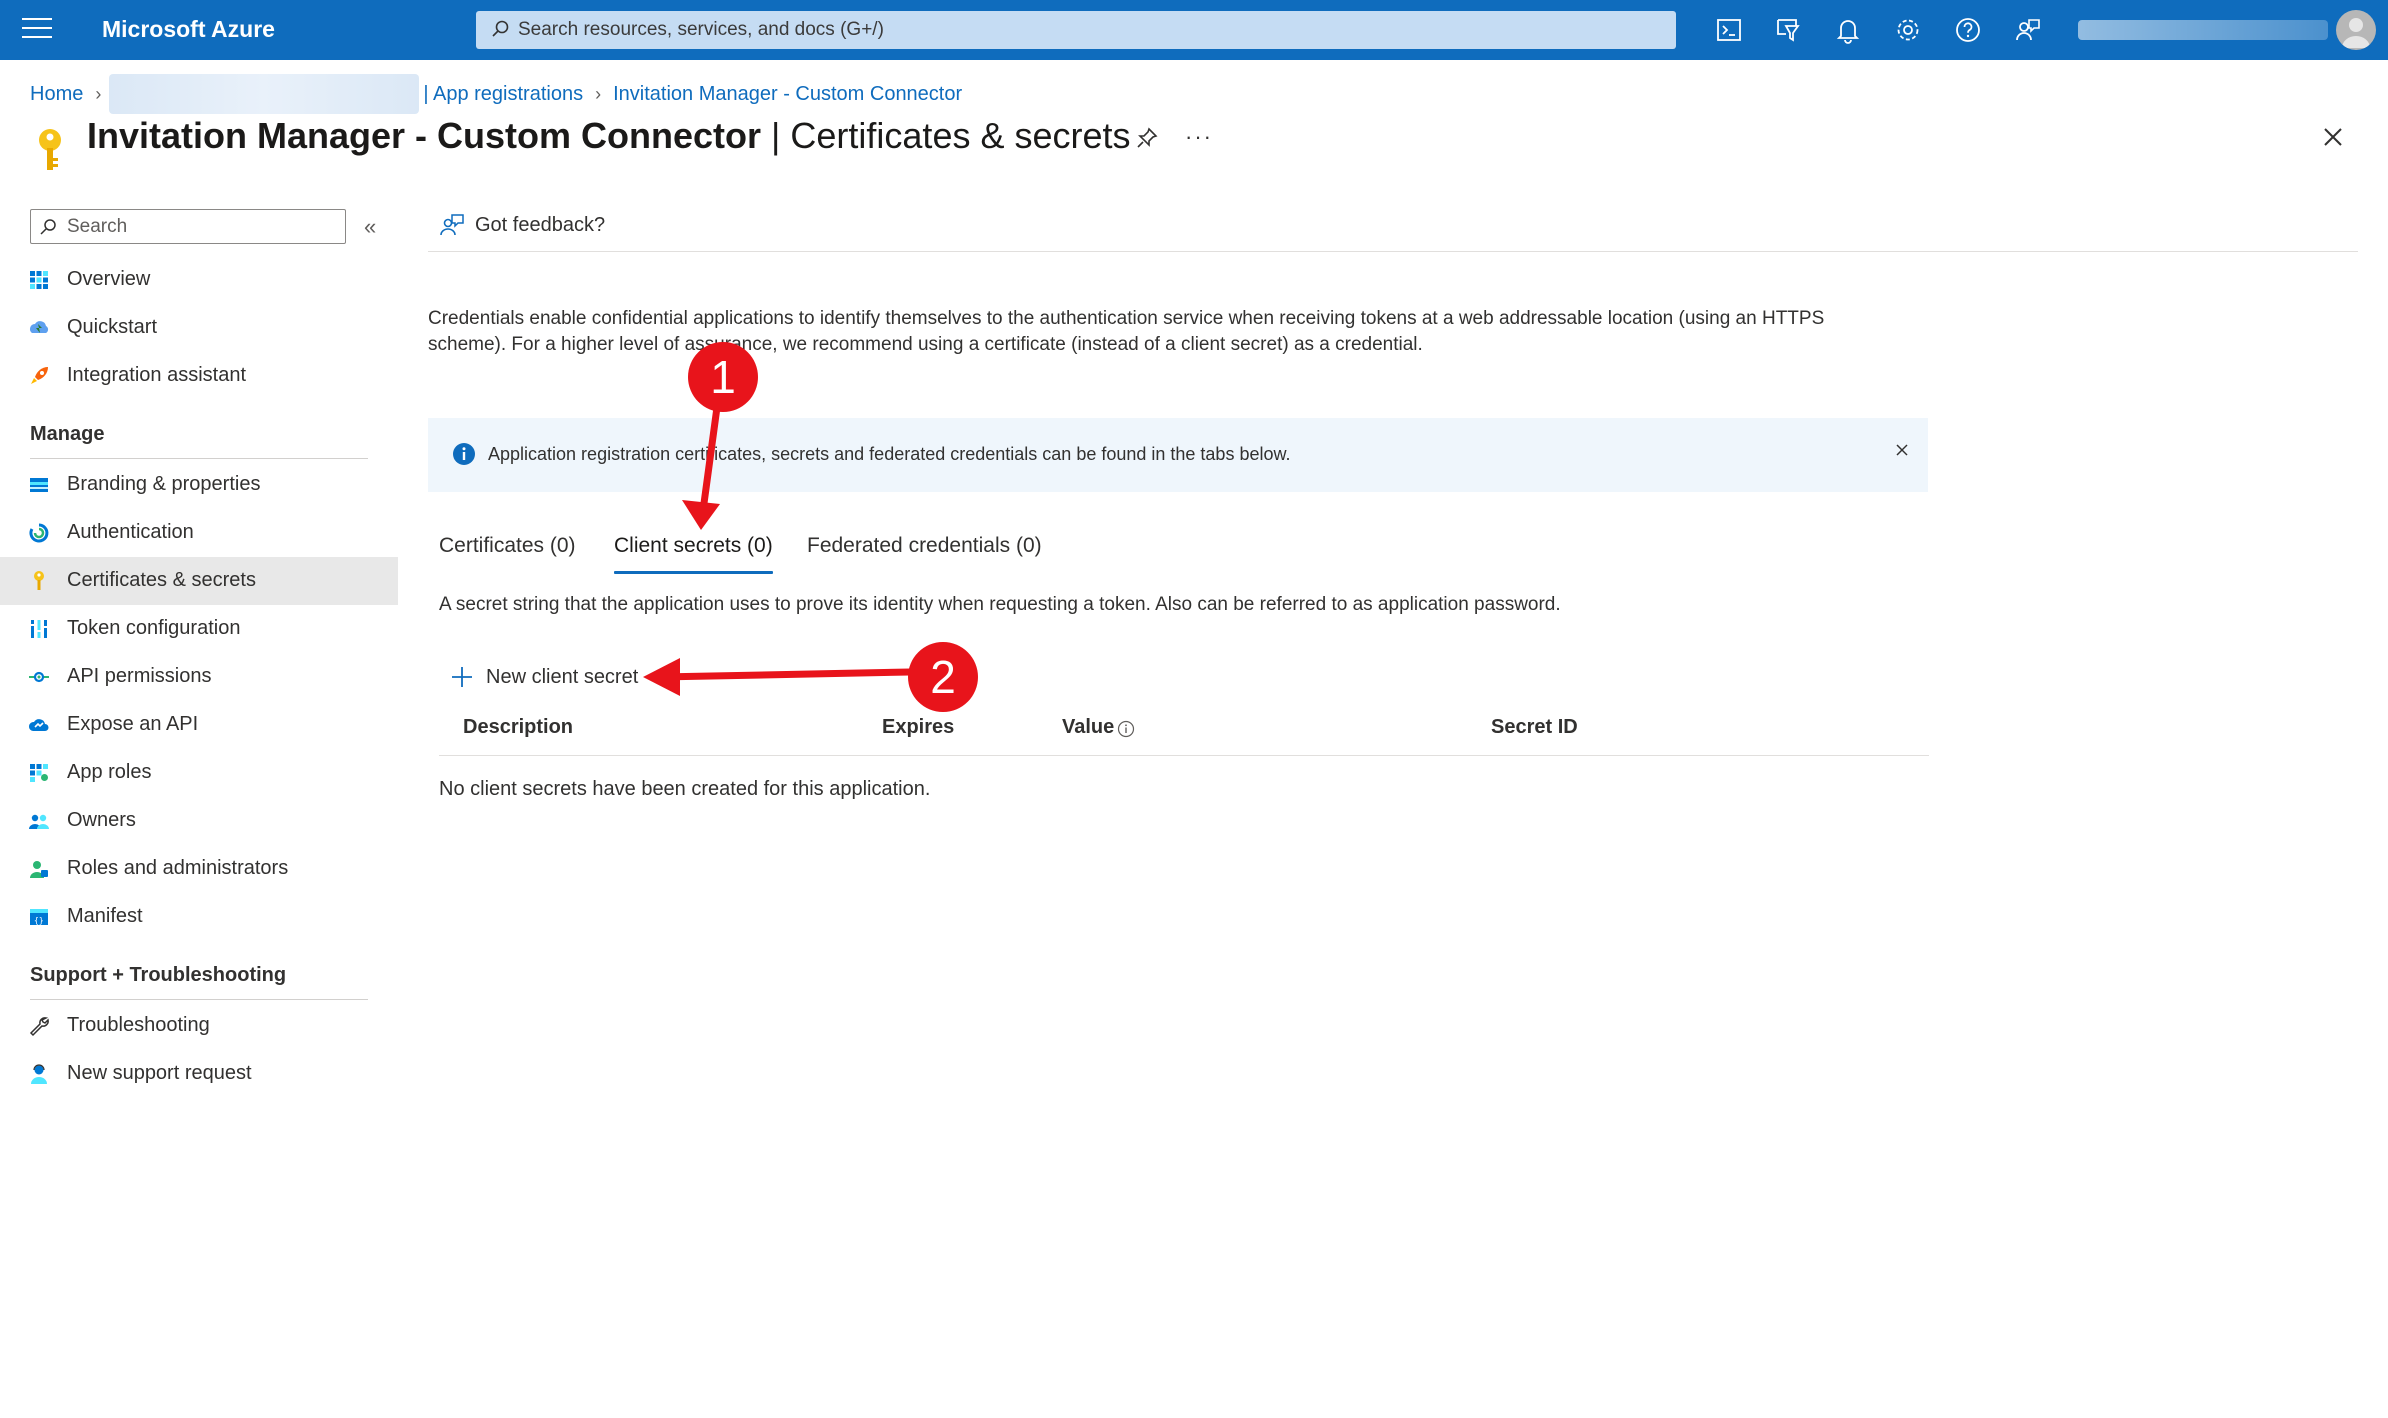 The height and width of the screenshot is (1418, 2388). Describe the element at coordinates (1729, 30) in the screenshot. I see `cloud-shell-icon` at that location.